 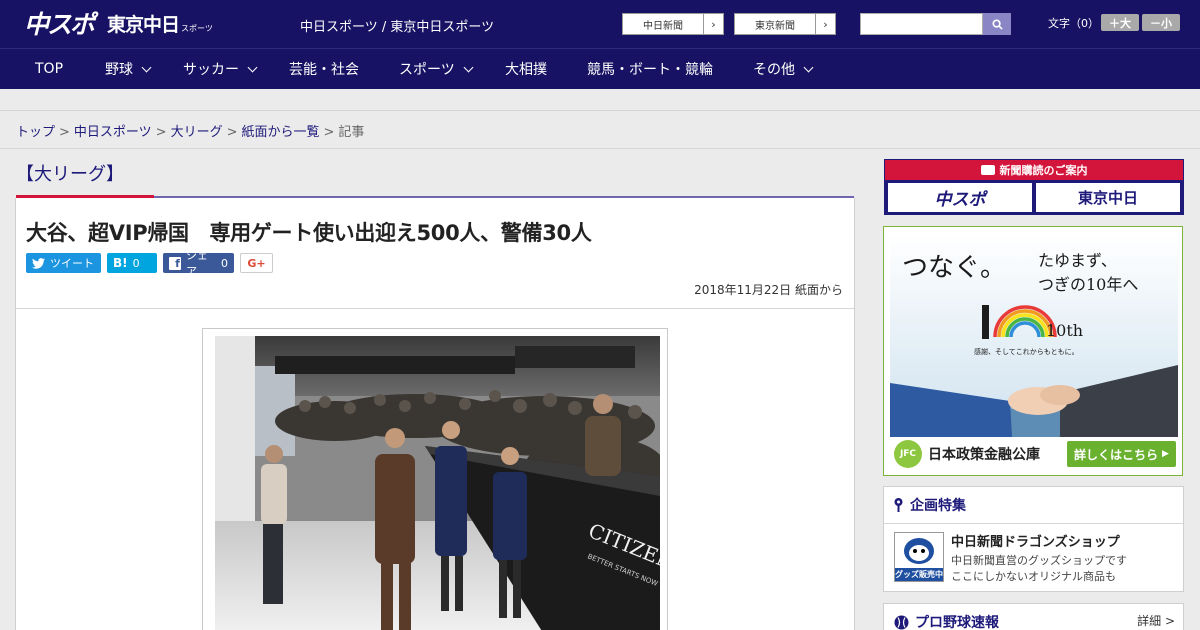 I want to click on tokyo-chunichi-logo: 東京中日, so click(x=143, y=23).